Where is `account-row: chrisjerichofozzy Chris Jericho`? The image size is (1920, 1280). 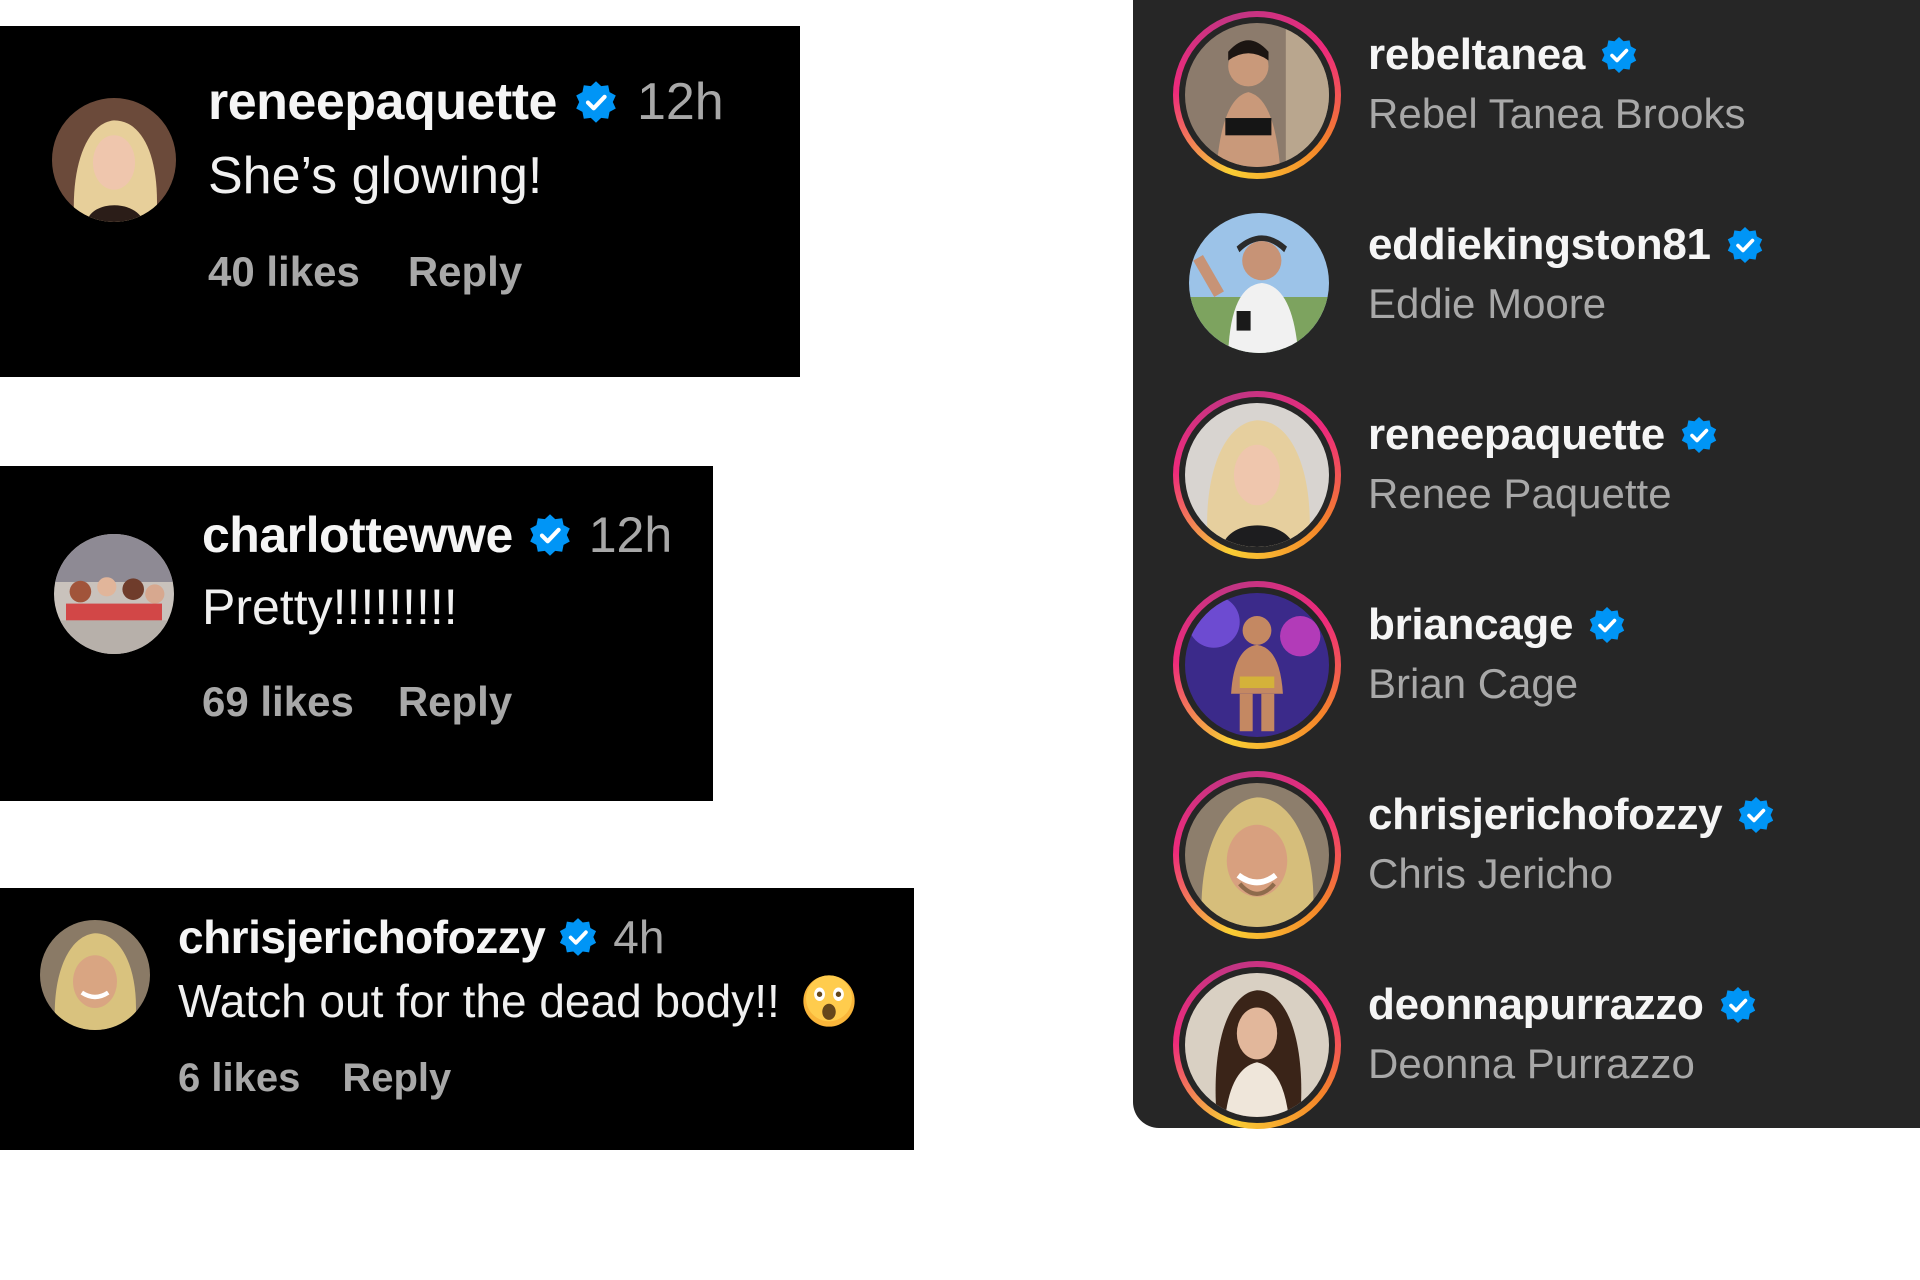
account-row: chrisjerichofozzy Chris Jericho is located at coordinates (1526, 855).